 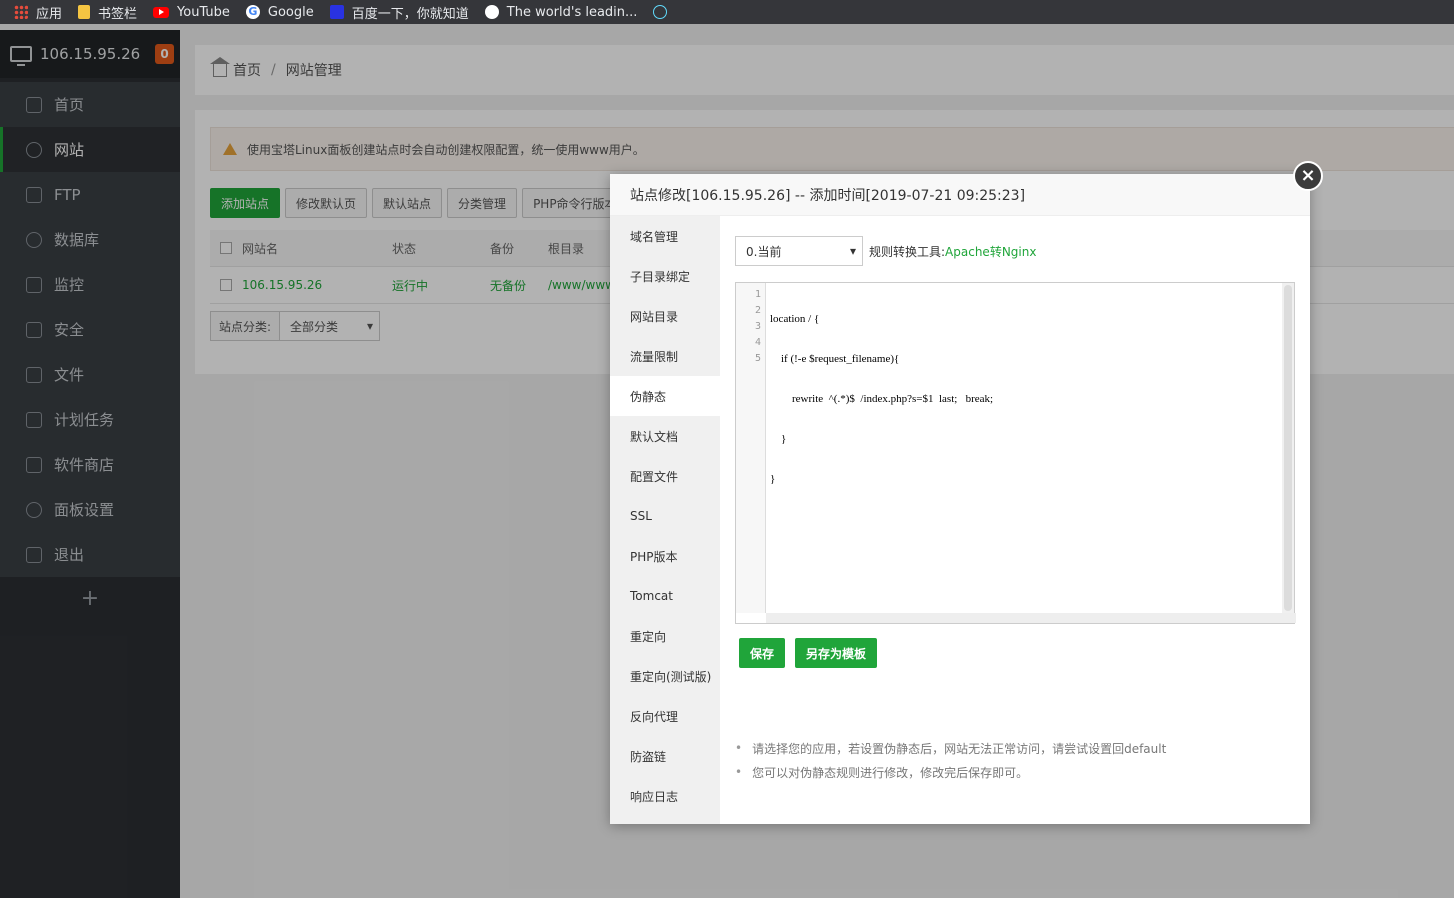 I want to click on line-number: 4, so click(x=757, y=342).